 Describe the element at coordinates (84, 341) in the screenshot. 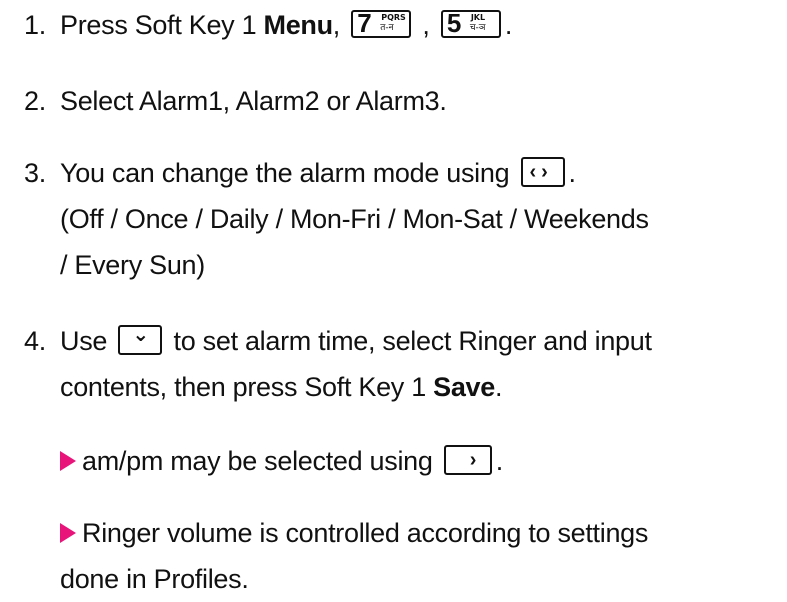

I see `step-text: Use` at that location.